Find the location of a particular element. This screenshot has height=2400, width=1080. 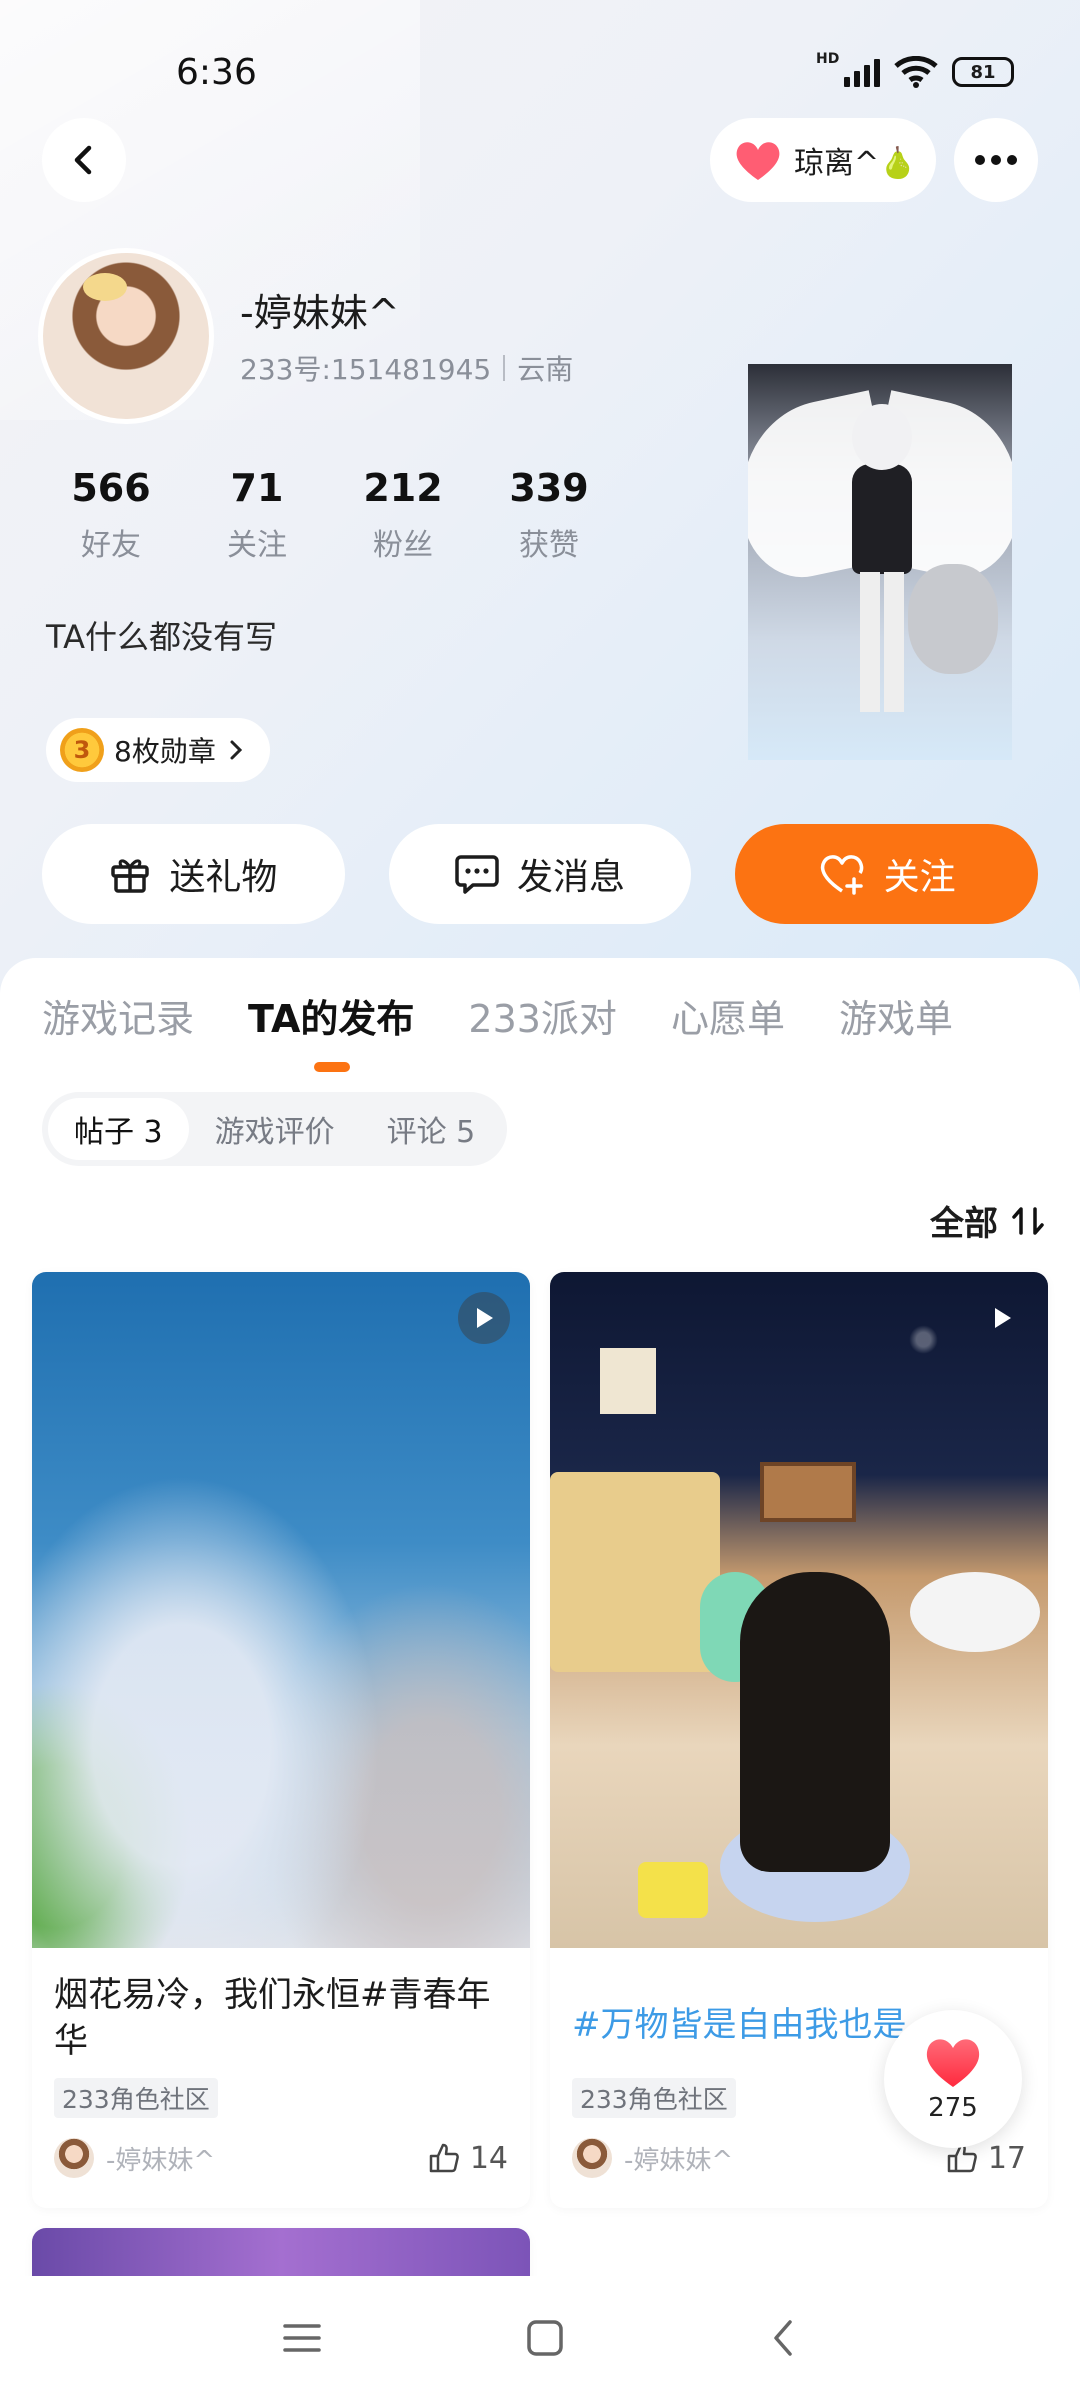

sort-button: 全部 is located at coordinates (988, 1220).